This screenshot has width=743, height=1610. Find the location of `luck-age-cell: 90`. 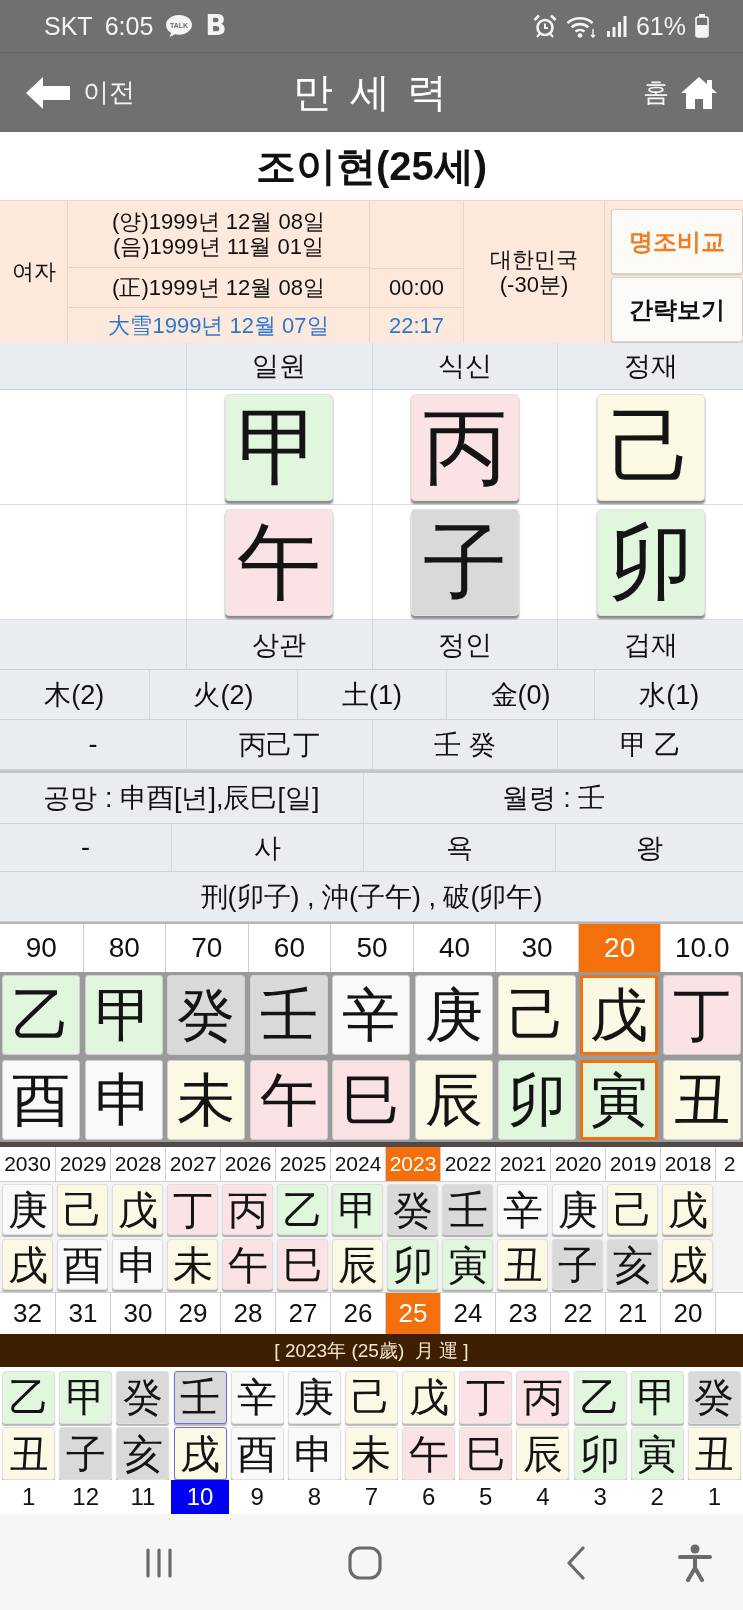

luck-age-cell: 90 is located at coordinates (41, 948).